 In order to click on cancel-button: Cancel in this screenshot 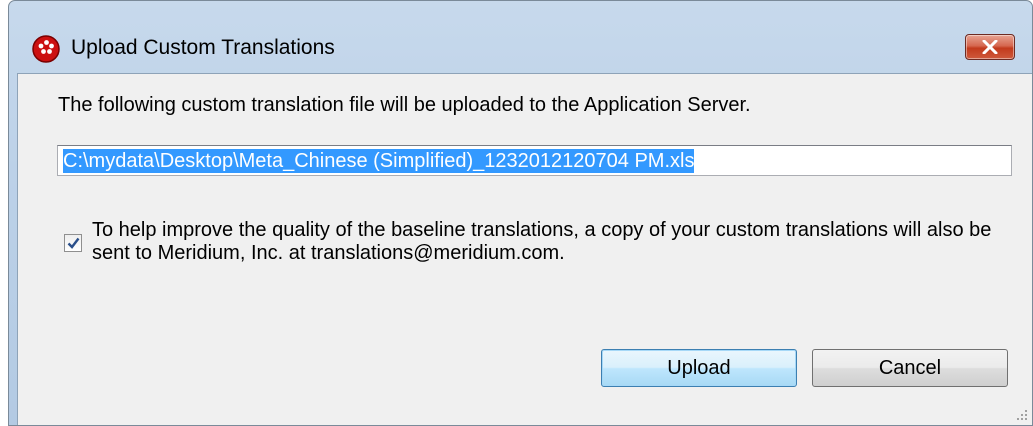, I will do `click(910, 368)`.